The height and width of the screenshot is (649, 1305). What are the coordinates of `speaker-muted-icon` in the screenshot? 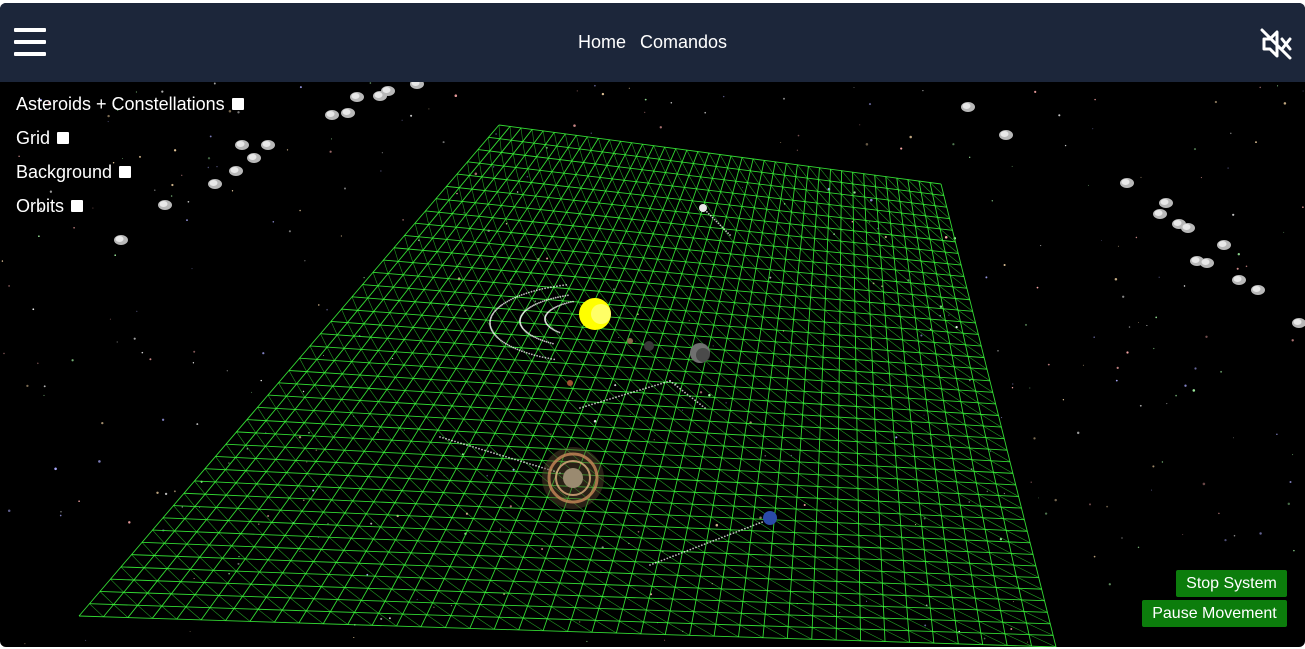 It's located at (1276, 44).